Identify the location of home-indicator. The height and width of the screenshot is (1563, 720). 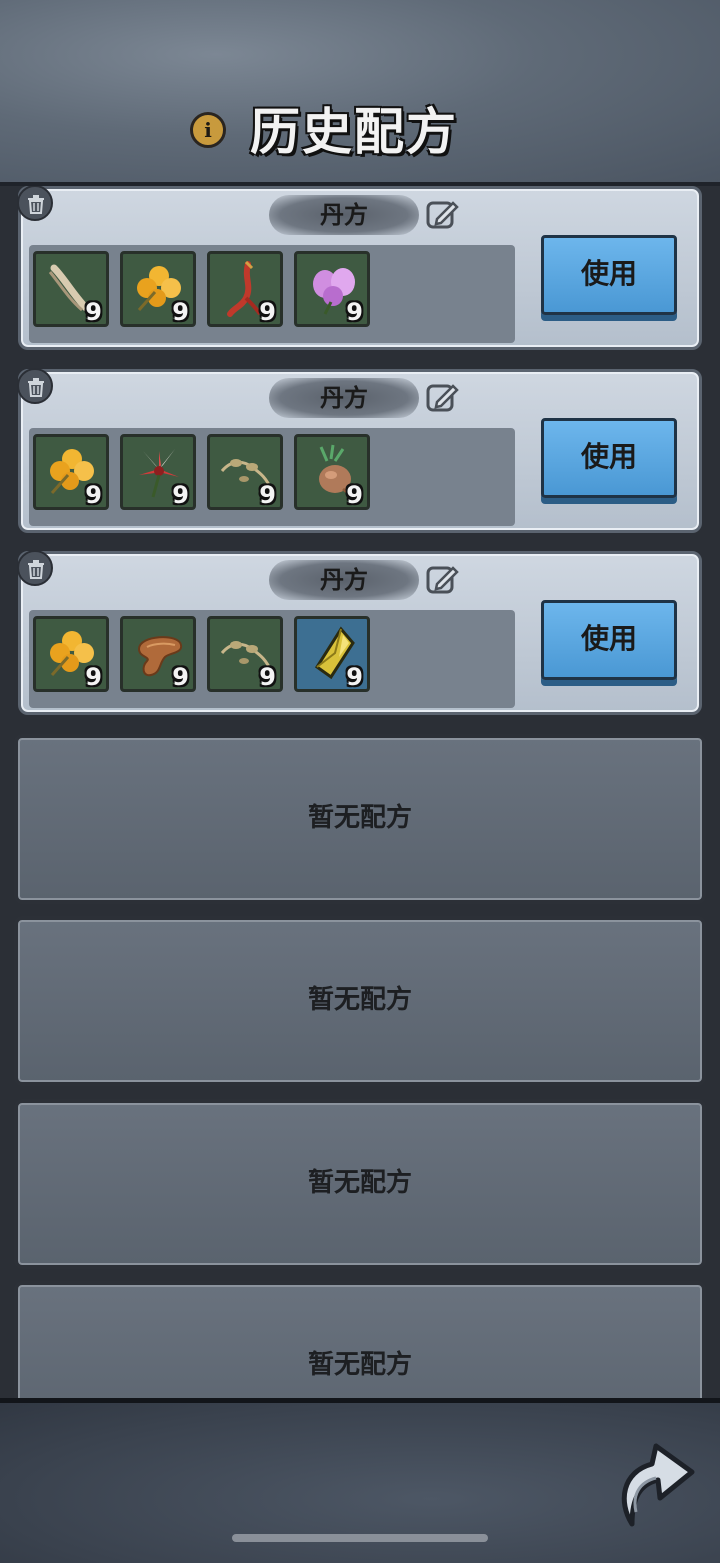
(360, 1538).